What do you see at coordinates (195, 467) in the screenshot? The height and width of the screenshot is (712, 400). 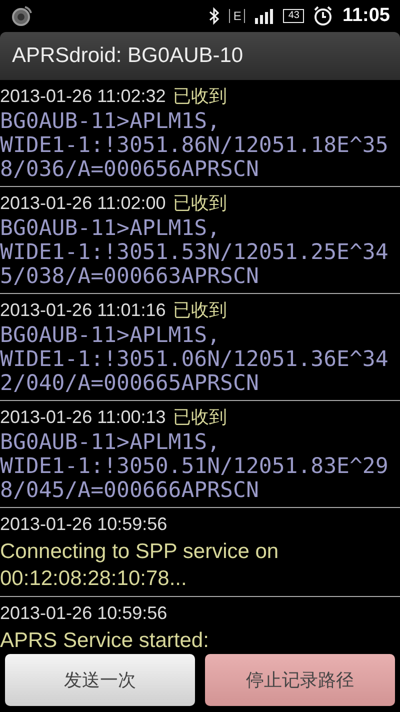 I see `packet-text: BG0AUB-11>APLM1S, WIDE1-1:!3050.51N/12051.83E^29 8/045/A=000666APRSCN` at bounding box center [195, 467].